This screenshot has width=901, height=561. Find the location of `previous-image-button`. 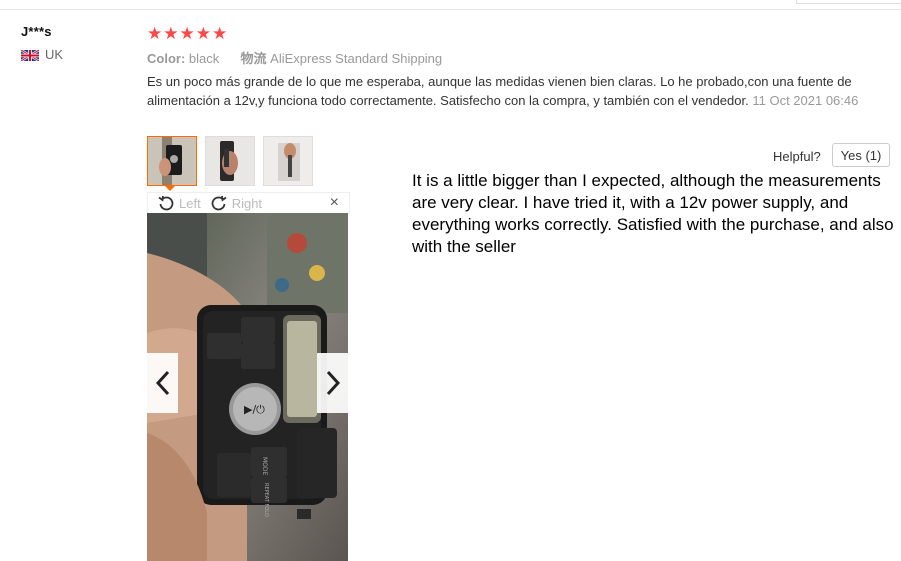

previous-image-button is located at coordinates (162, 383).